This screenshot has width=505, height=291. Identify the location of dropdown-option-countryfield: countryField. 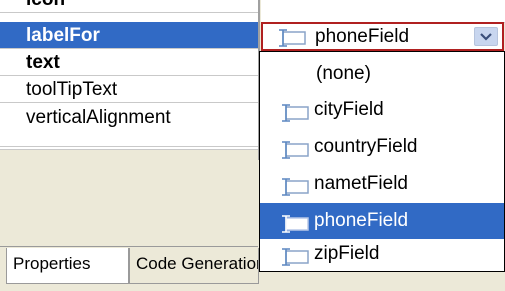
(382, 147).